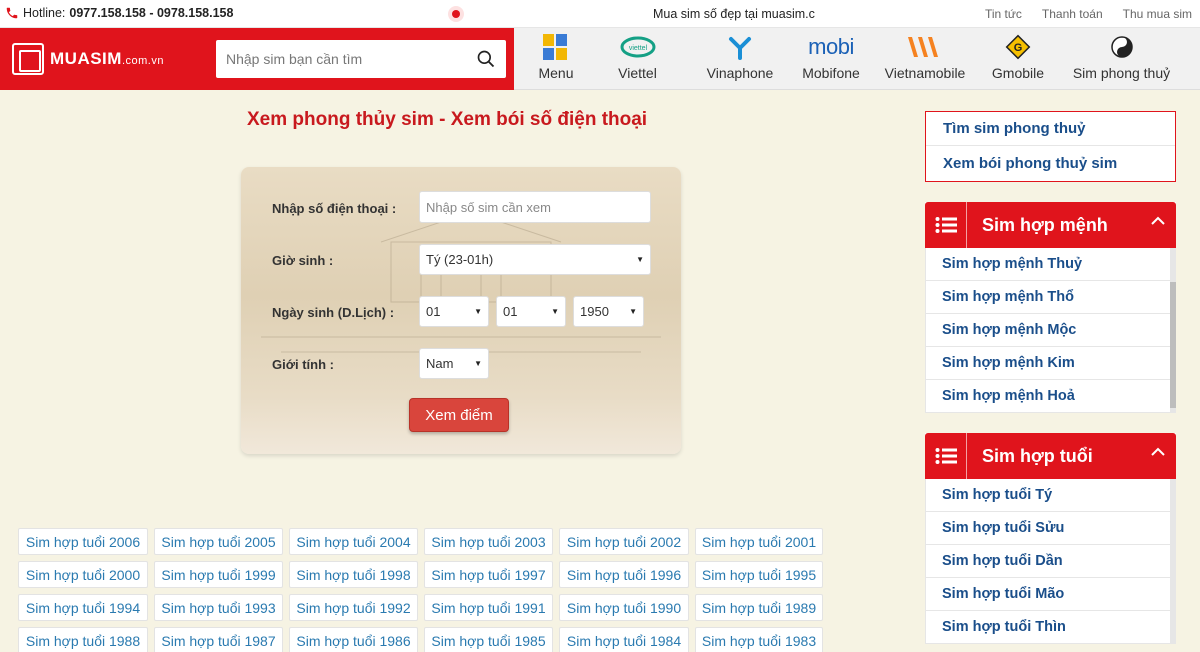 The image size is (1200, 652). I want to click on top-link-payment: Thanh toán, so click(1072, 14).